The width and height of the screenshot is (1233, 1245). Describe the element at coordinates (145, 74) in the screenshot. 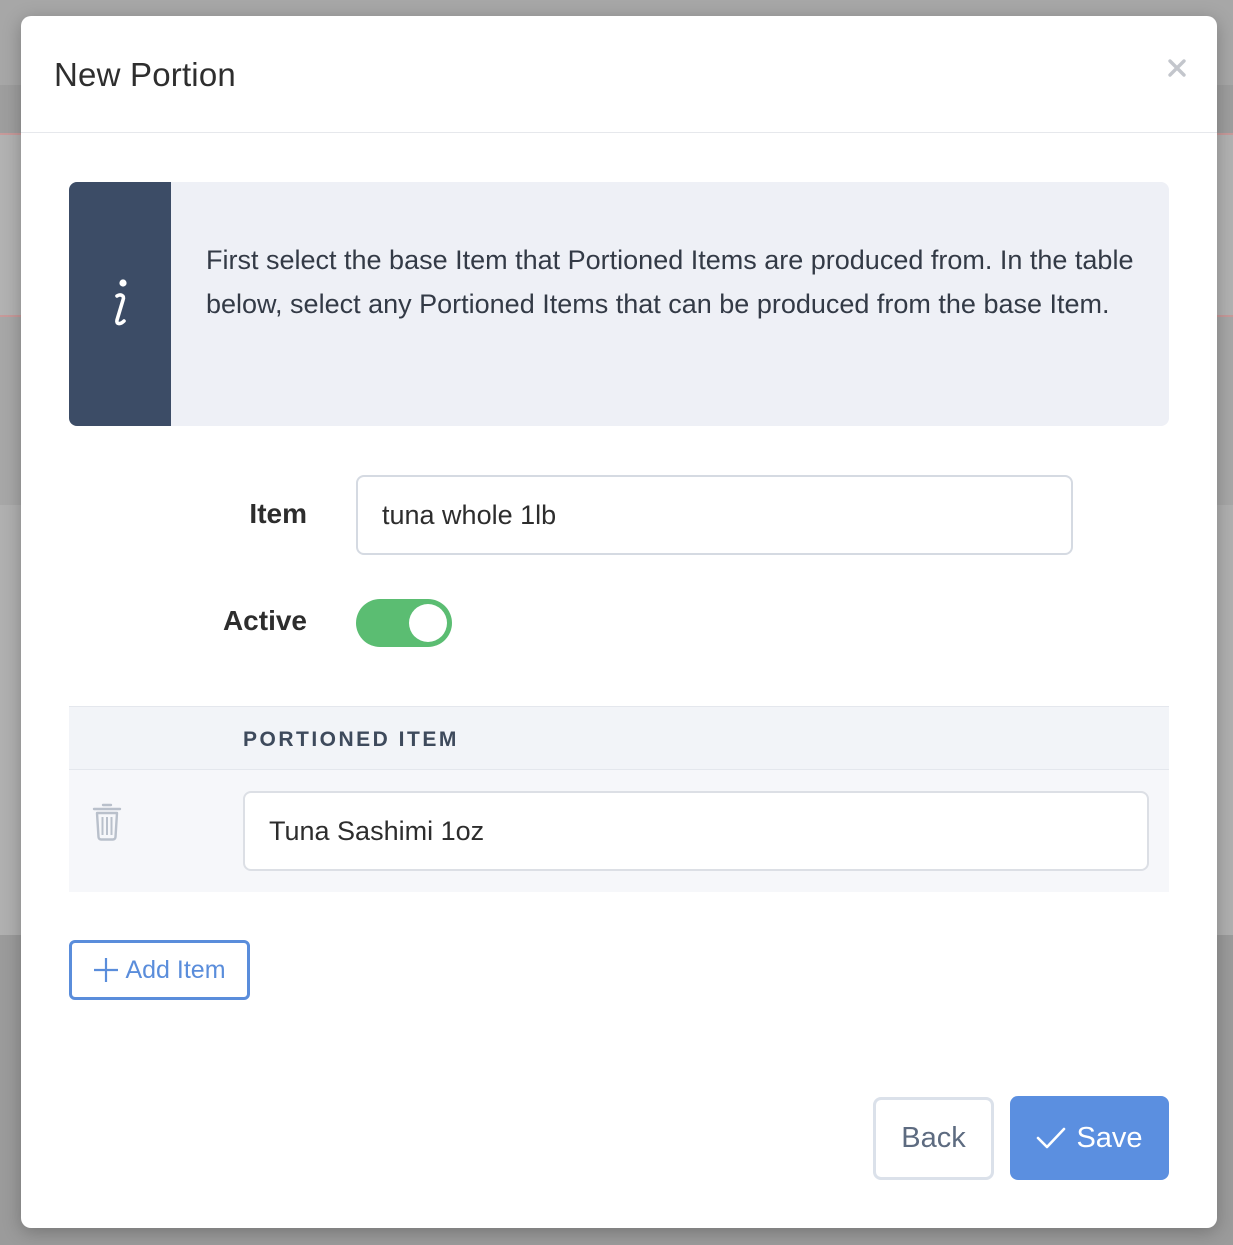

I see `modal-title: New Portion` at that location.